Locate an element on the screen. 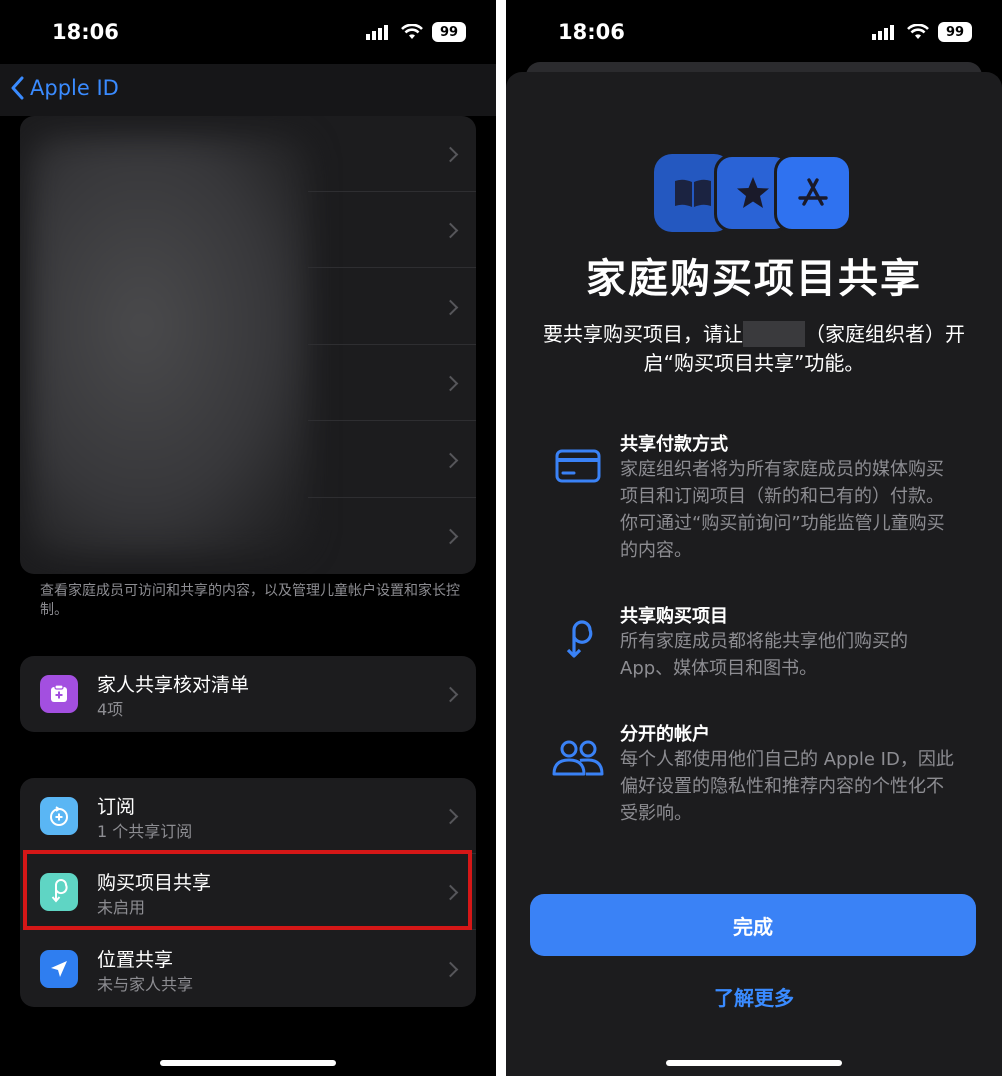  credit-card-icon is located at coordinates (578, 466).